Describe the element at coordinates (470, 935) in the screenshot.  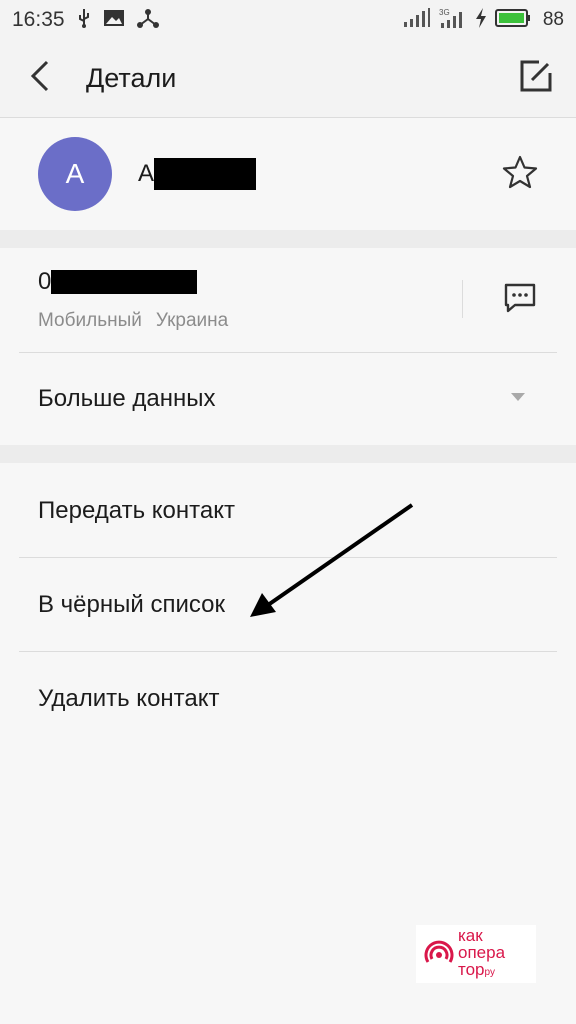
I see `watermark-line1: как` at that location.